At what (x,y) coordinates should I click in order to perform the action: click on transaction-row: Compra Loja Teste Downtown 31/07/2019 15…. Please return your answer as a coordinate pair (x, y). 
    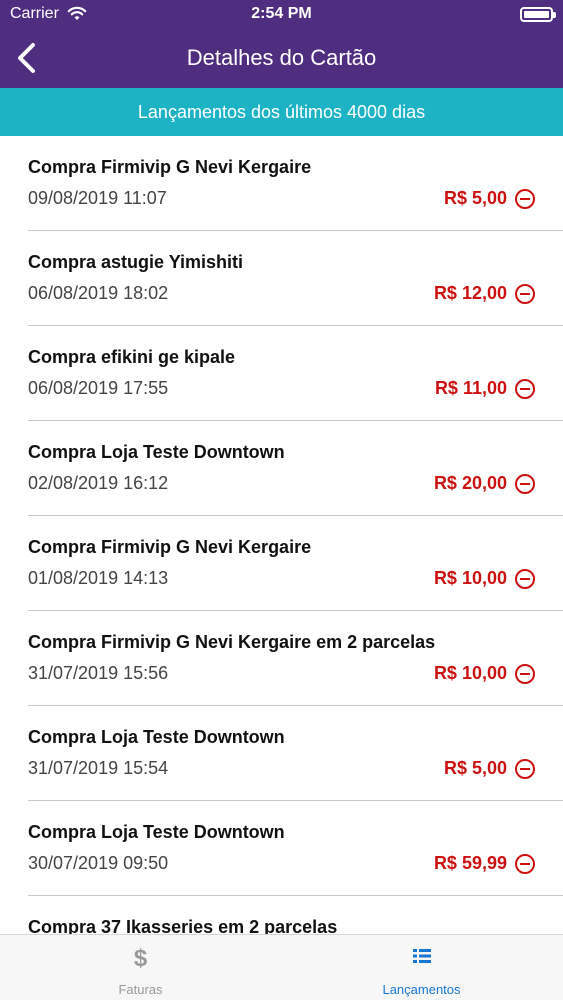
    Looking at the image, I should click on (295, 753).